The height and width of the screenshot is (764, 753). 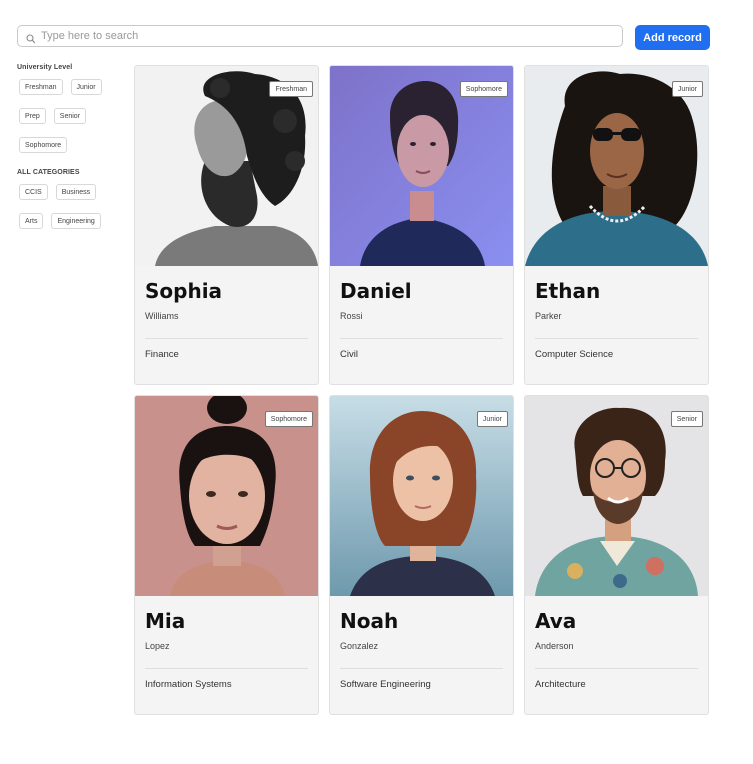 I want to click on student-first-name: Sophia, so click(x=184, y=291).